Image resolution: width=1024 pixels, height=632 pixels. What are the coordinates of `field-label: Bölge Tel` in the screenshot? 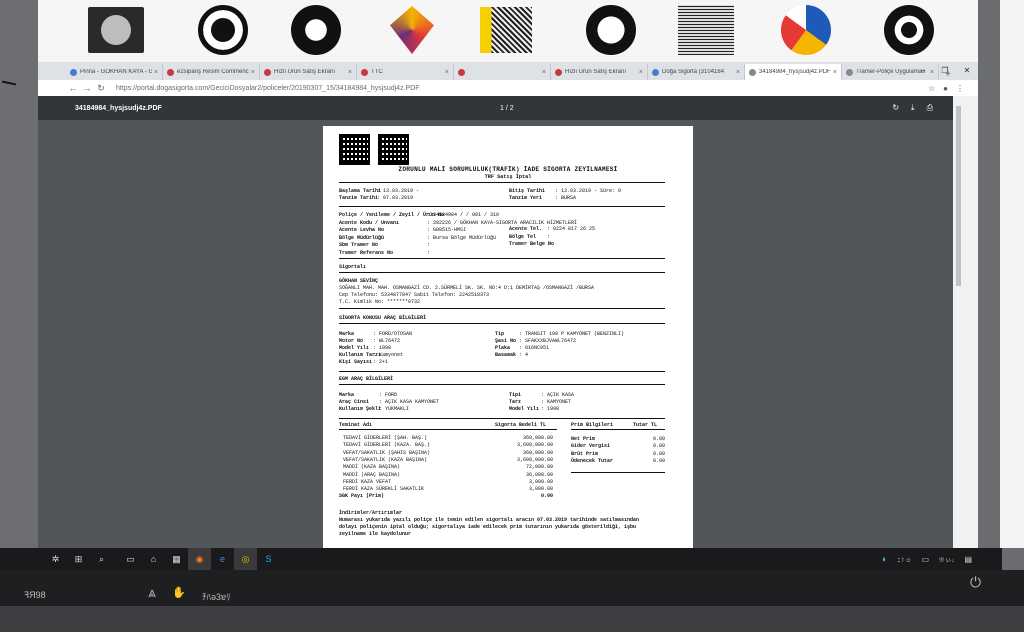 It's located at (523, 236).